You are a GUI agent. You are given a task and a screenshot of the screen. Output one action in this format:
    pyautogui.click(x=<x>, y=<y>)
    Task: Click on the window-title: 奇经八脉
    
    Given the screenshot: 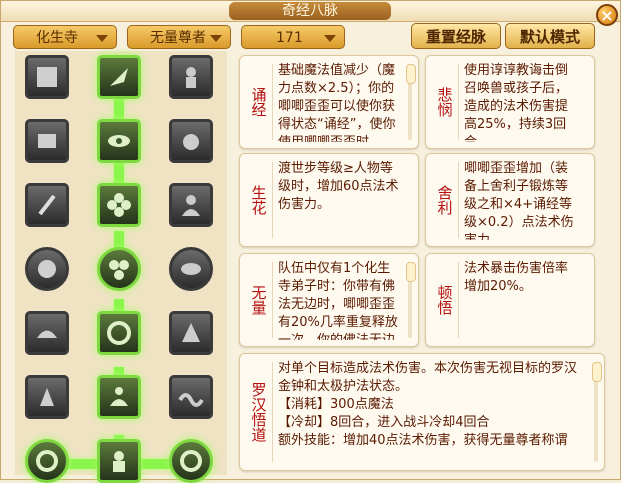 What is the action you would take?
    pyautogui.click(x=310, y=11)
    